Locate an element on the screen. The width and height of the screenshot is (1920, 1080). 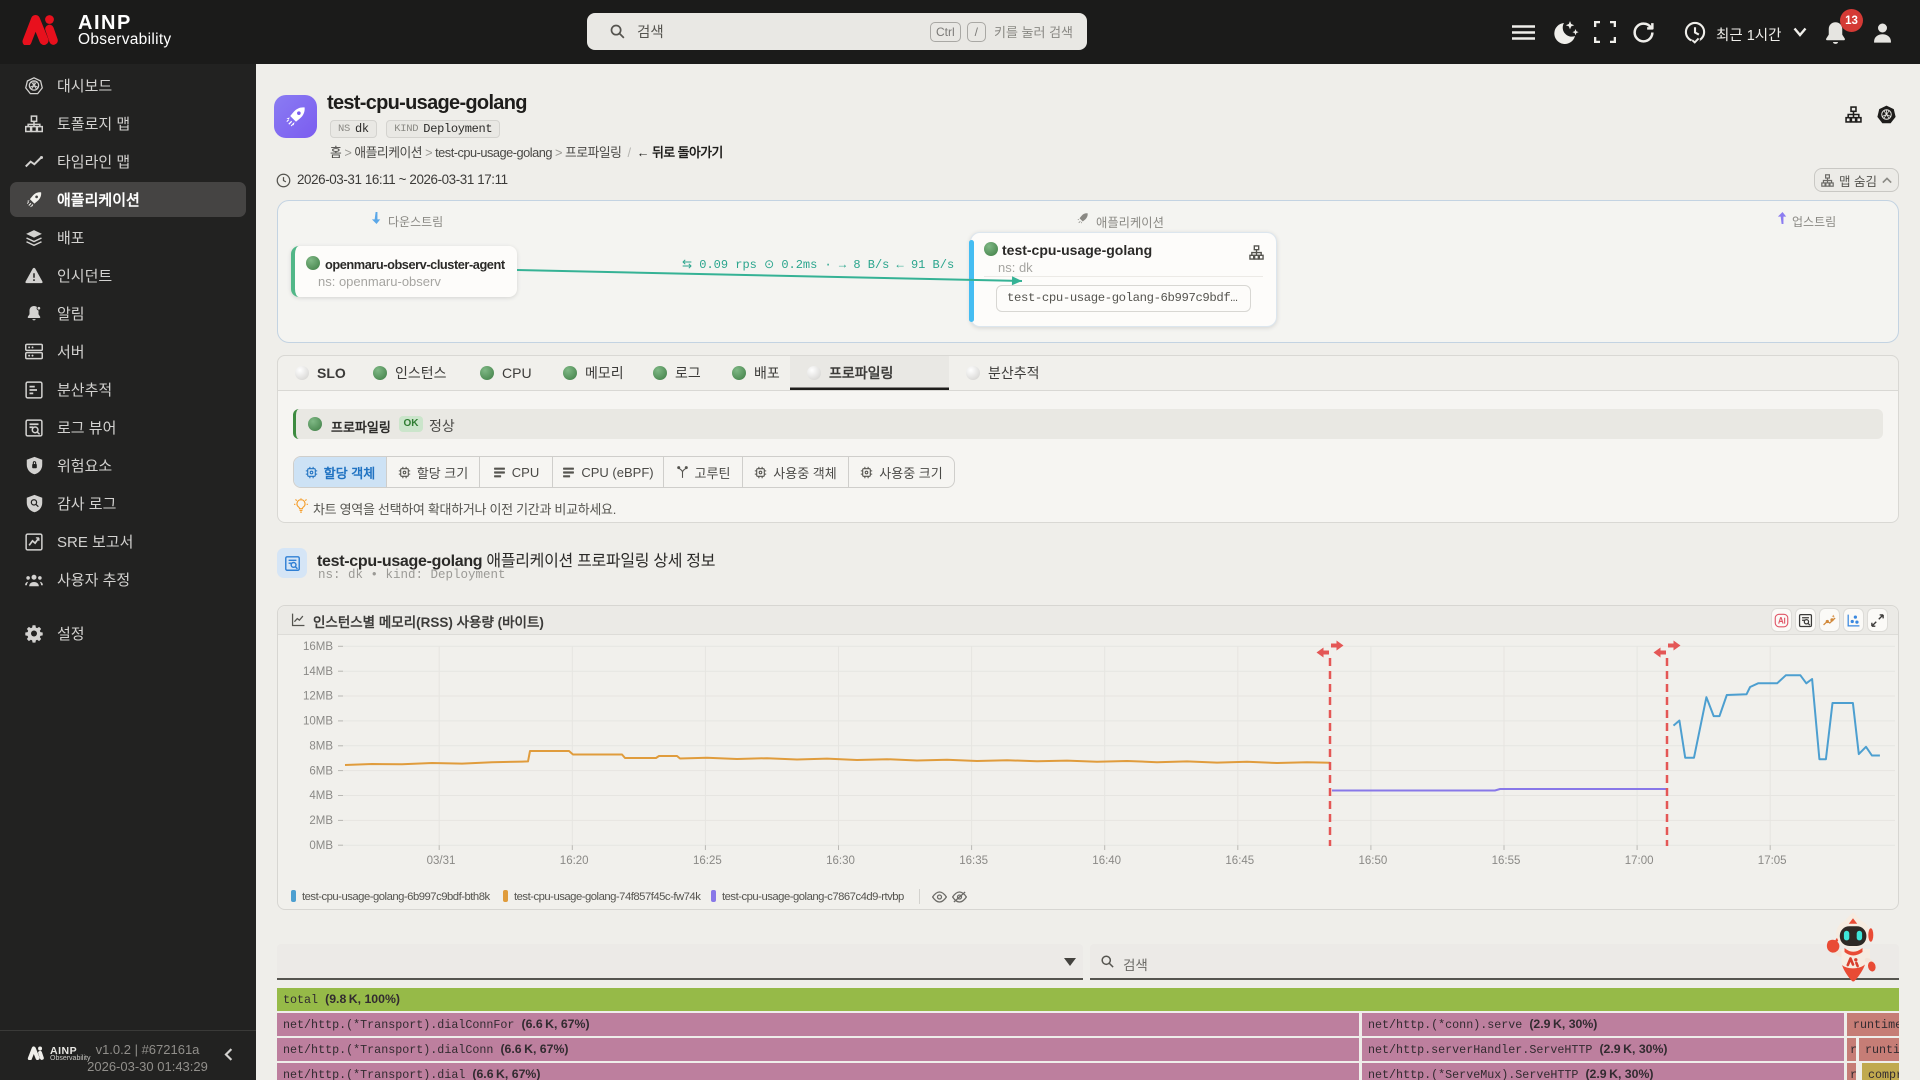
svg-text: 03/31 is located at coordinates (441, 861).